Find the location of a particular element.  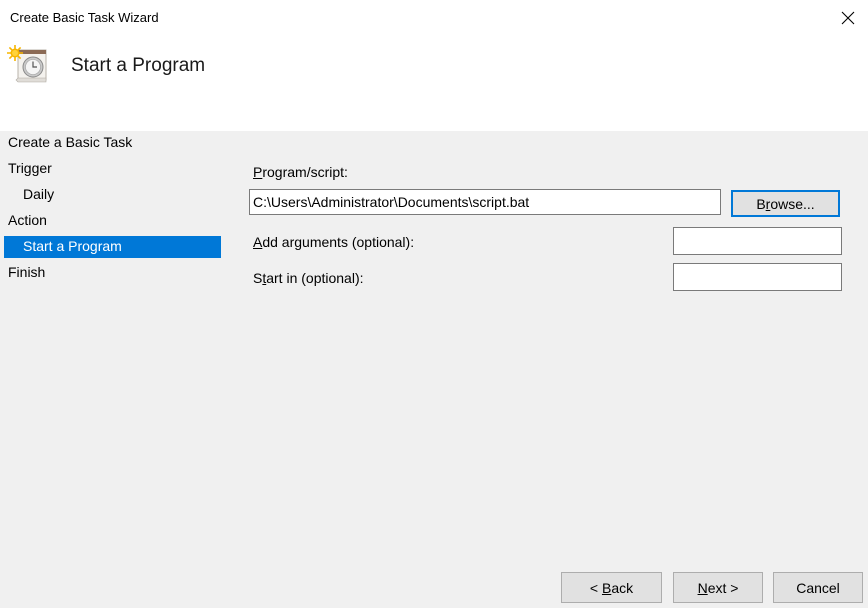

step-trigger: Trigger is located at coordinates (30, 168).